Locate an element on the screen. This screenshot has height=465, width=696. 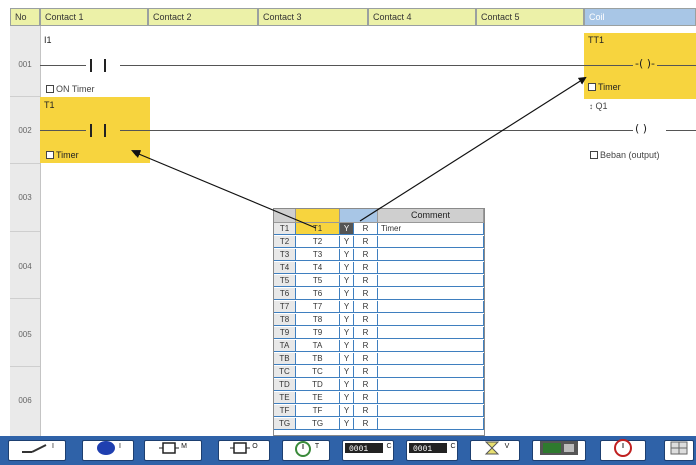
header-contact-2: Contact 2 is located at coordinates (203, 17).